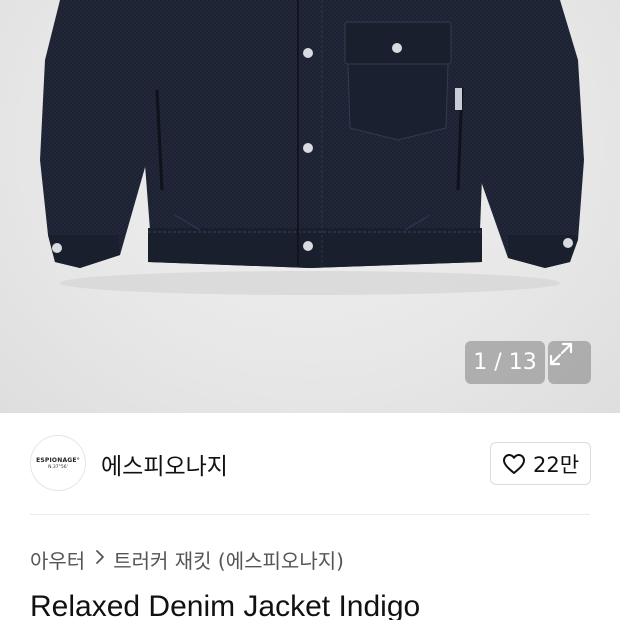  I want to click on breadcrumb-category: 아우터, so click(57, 559).